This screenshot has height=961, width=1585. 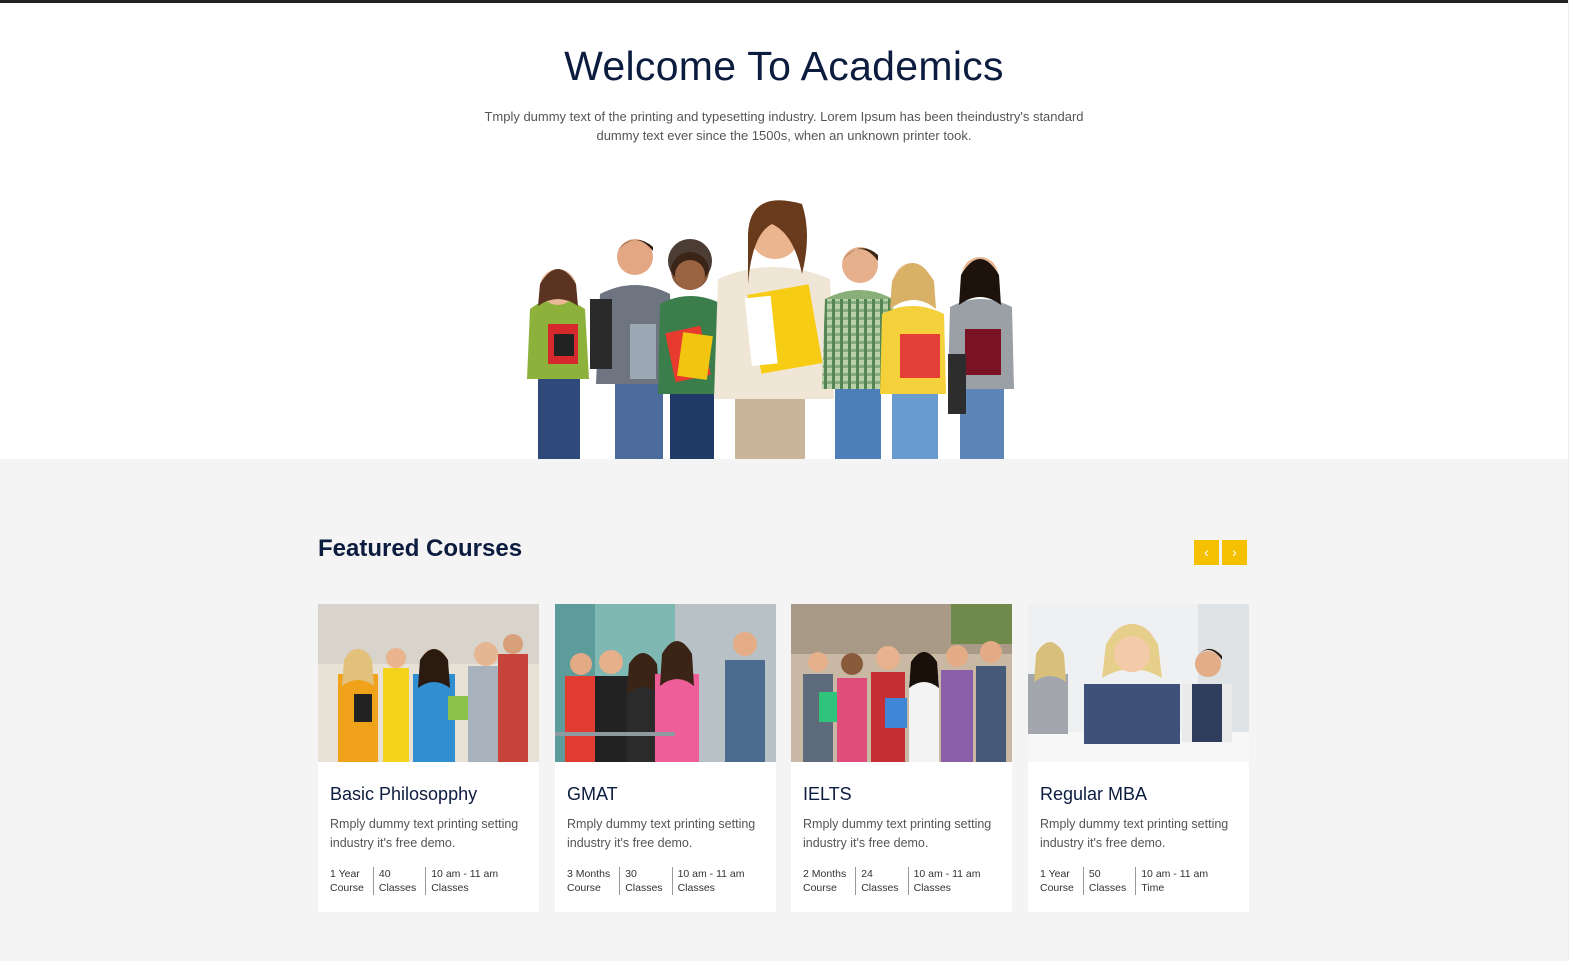 What do you see at coordinates (589, 874) in the screenshot?
I see `meta-value: 3 Months` at bounding box center [589, 874].